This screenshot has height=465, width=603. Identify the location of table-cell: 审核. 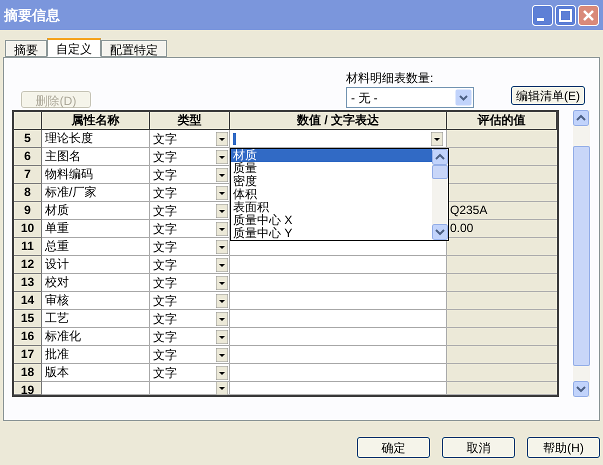
(96, 301).